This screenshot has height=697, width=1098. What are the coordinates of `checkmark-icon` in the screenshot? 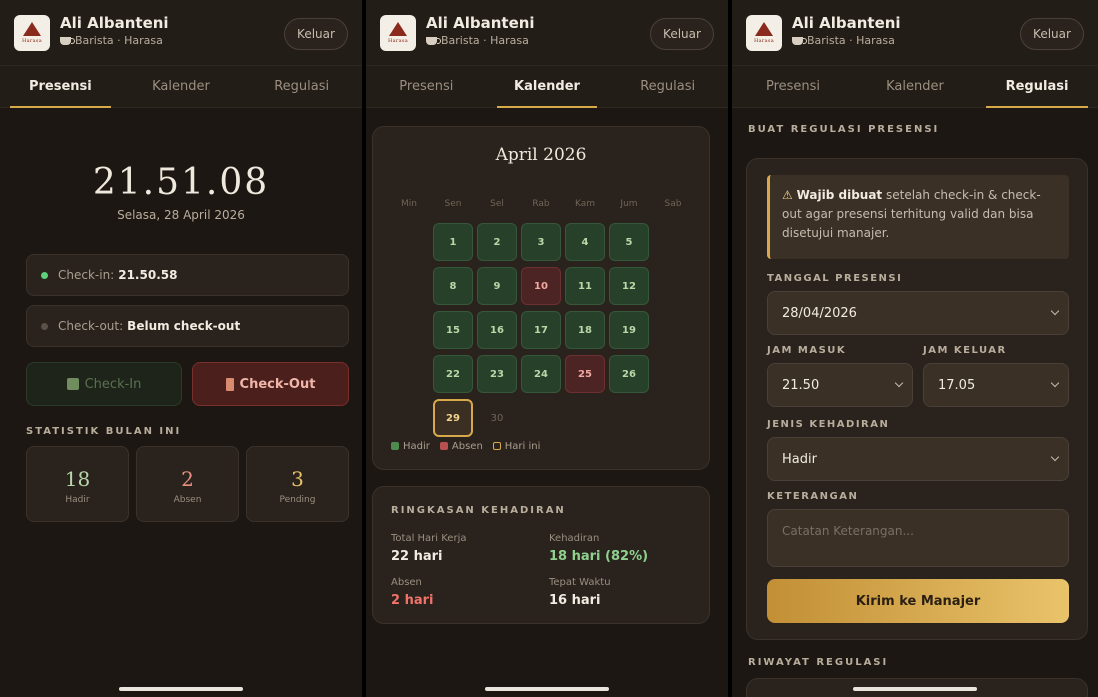 It's located at (72, 384).